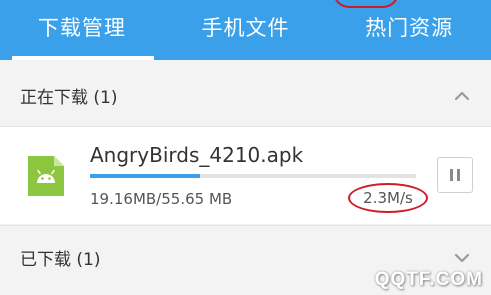 This screenshot has width=491, height=295. I want to click on tab-phone-files: 手机文件, so click(246, 30).